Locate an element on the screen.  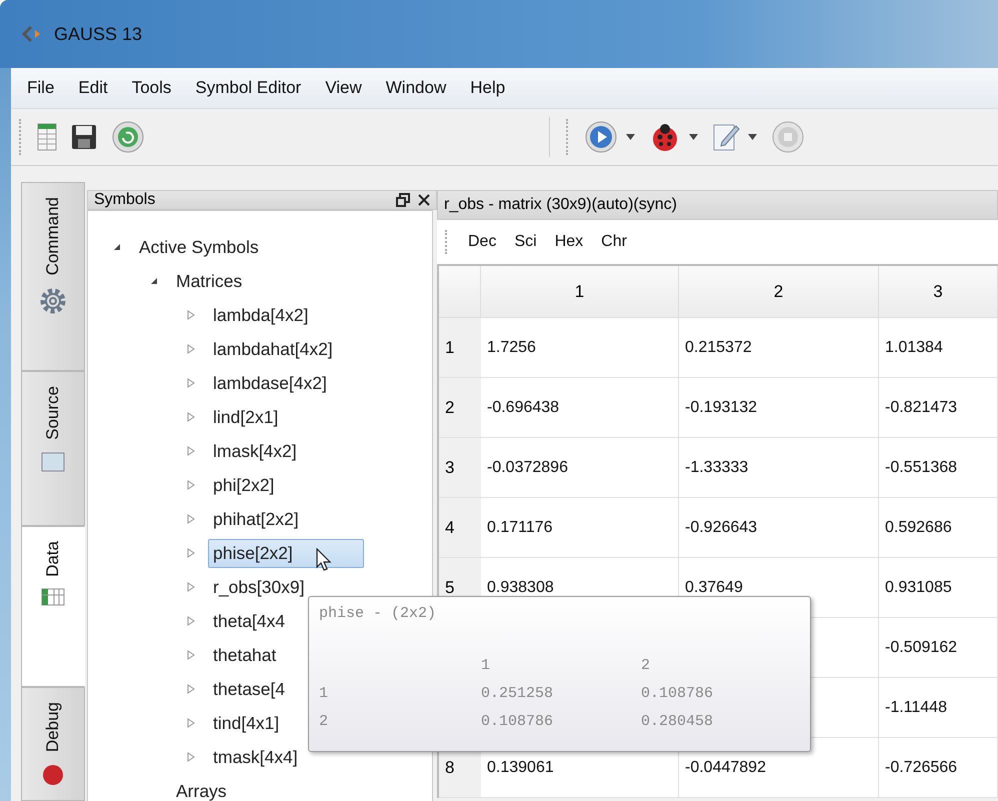
refresh-icon is located at coordinates (128, 137).